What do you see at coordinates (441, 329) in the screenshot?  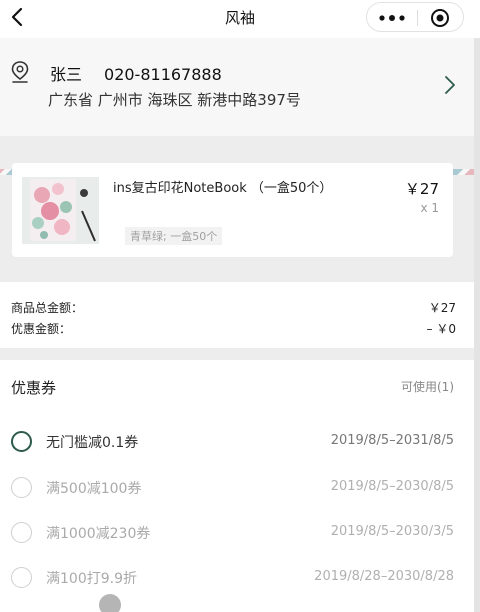 I see `discount-value: – ￥0` at bounding box center [441, 329].